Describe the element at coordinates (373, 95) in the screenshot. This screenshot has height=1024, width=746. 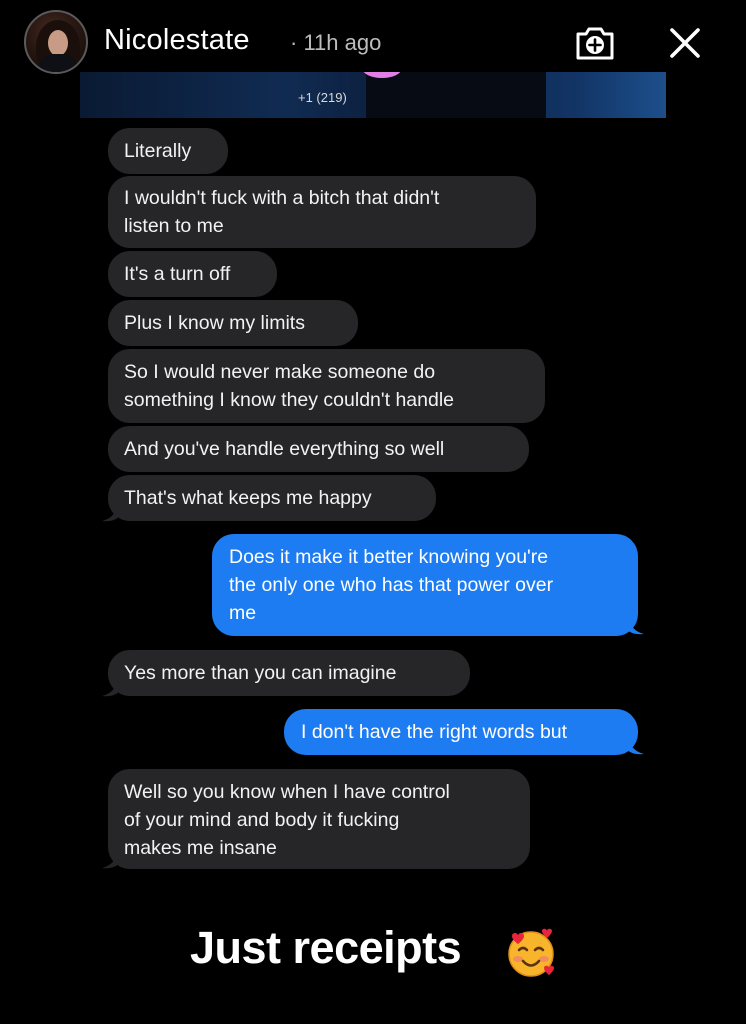
I see `shared-image-strip: +1 (219)` at that location.